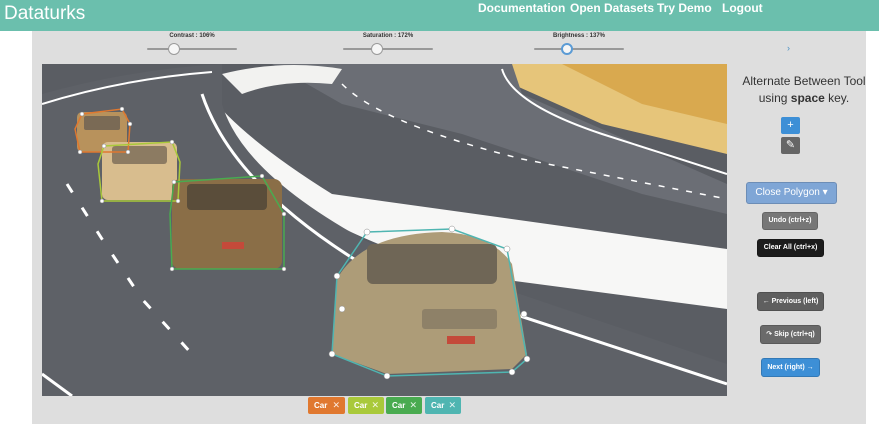 This screenshot has height=438, width=879. I want to click on edit-polygon-button: ✎, so click(790, 145).